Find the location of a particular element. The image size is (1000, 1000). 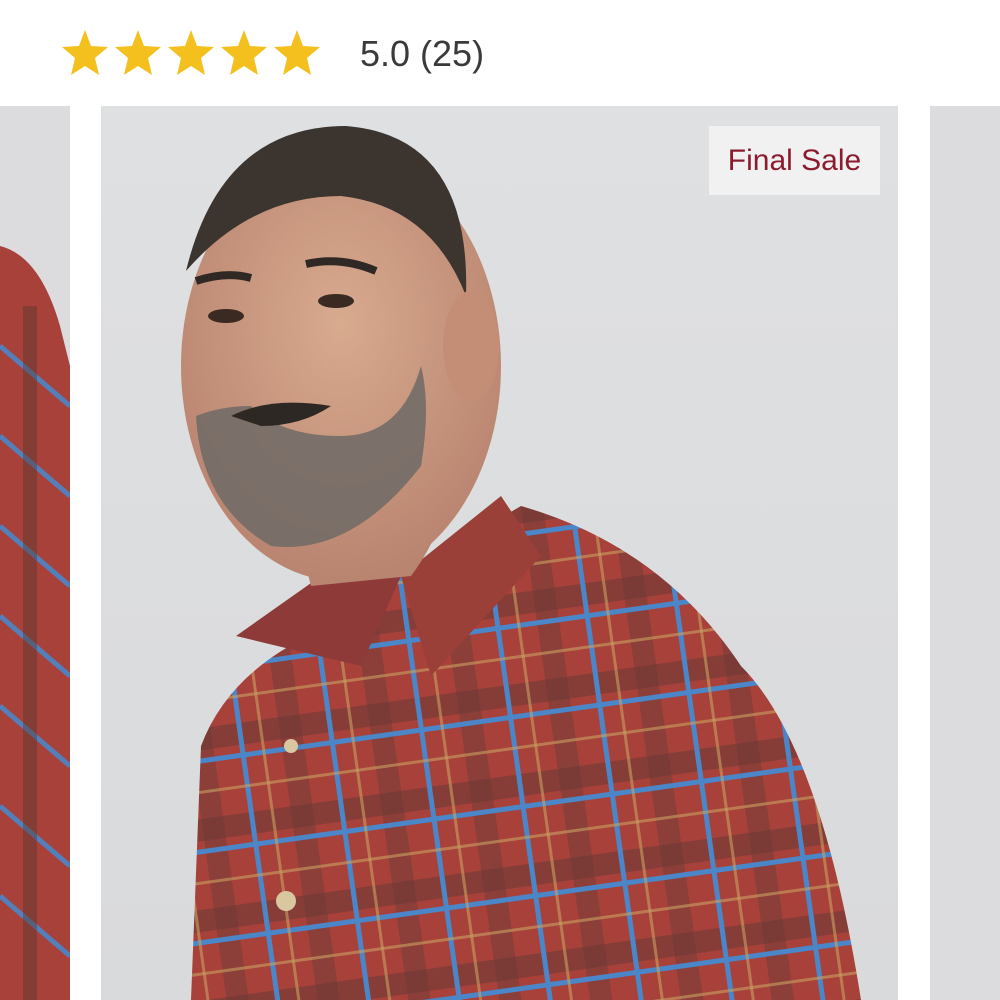

rating-row: 5.0 (25) is located at coordinates (500, 53).